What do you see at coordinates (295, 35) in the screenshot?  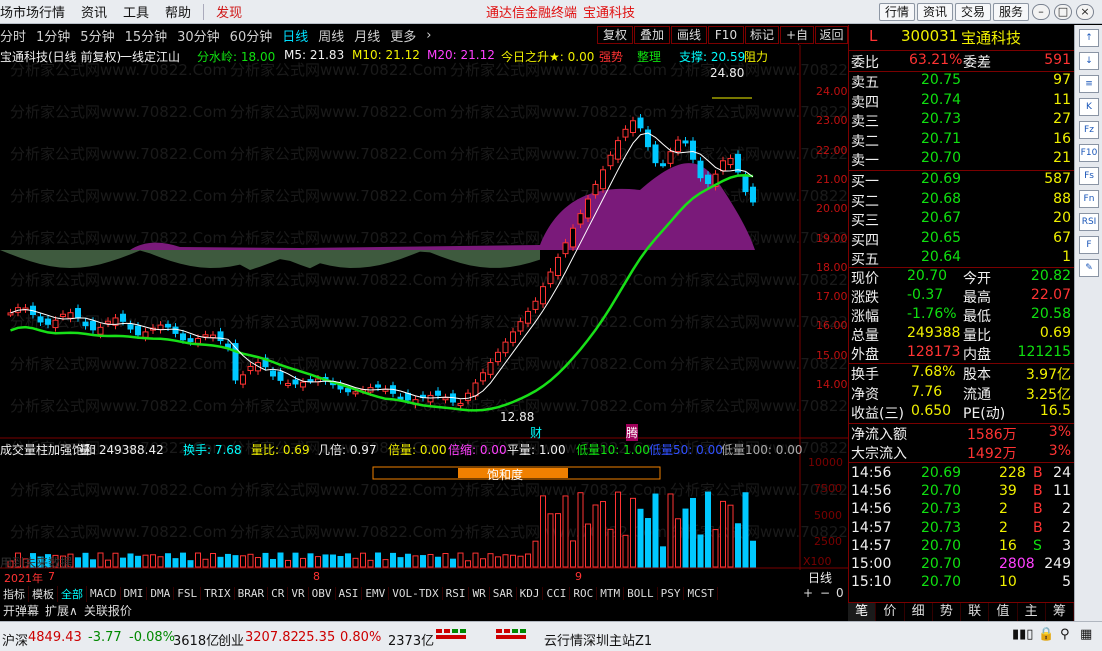 I see `period-daily: 日线` at bounding box center [295, 35].